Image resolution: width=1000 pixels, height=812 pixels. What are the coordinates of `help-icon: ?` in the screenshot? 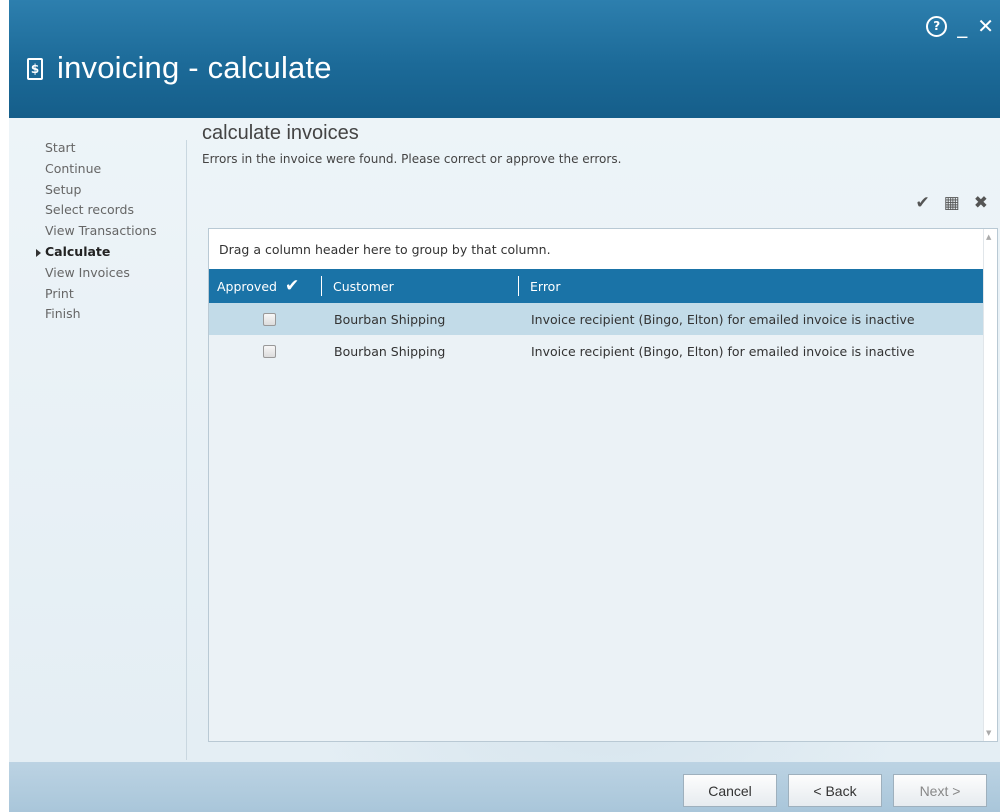 It's located at (937, 26).